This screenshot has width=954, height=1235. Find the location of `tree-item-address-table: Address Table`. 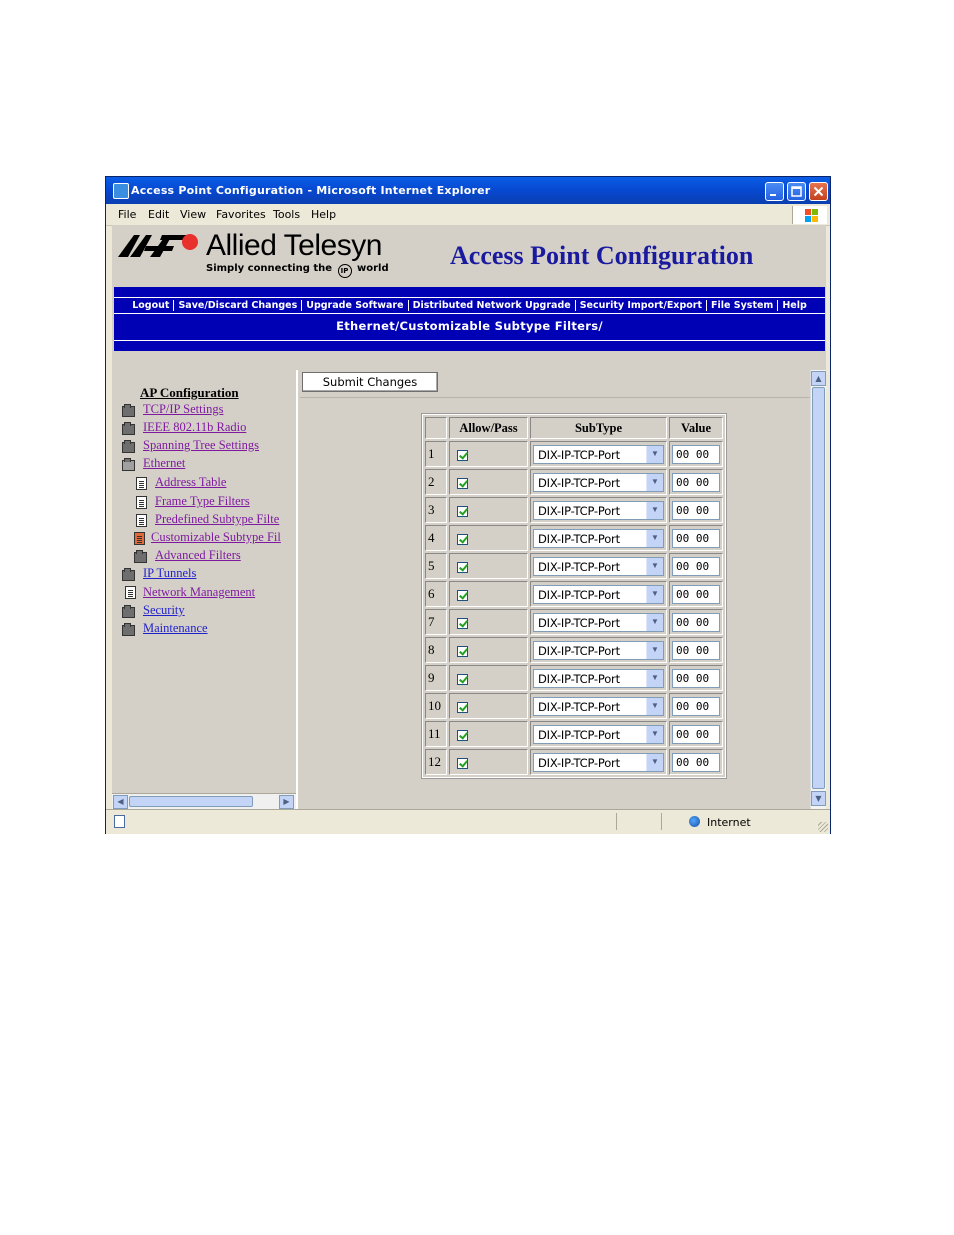

tree-item-address-table: Address Table is located at coordinates (190, 482).